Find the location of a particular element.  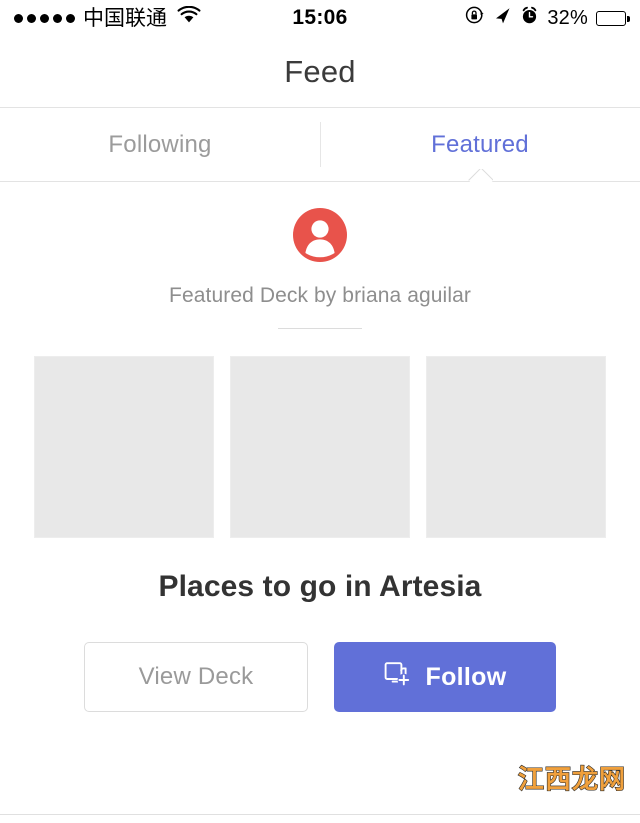

byline-divider is located at coordinates (320, 328).